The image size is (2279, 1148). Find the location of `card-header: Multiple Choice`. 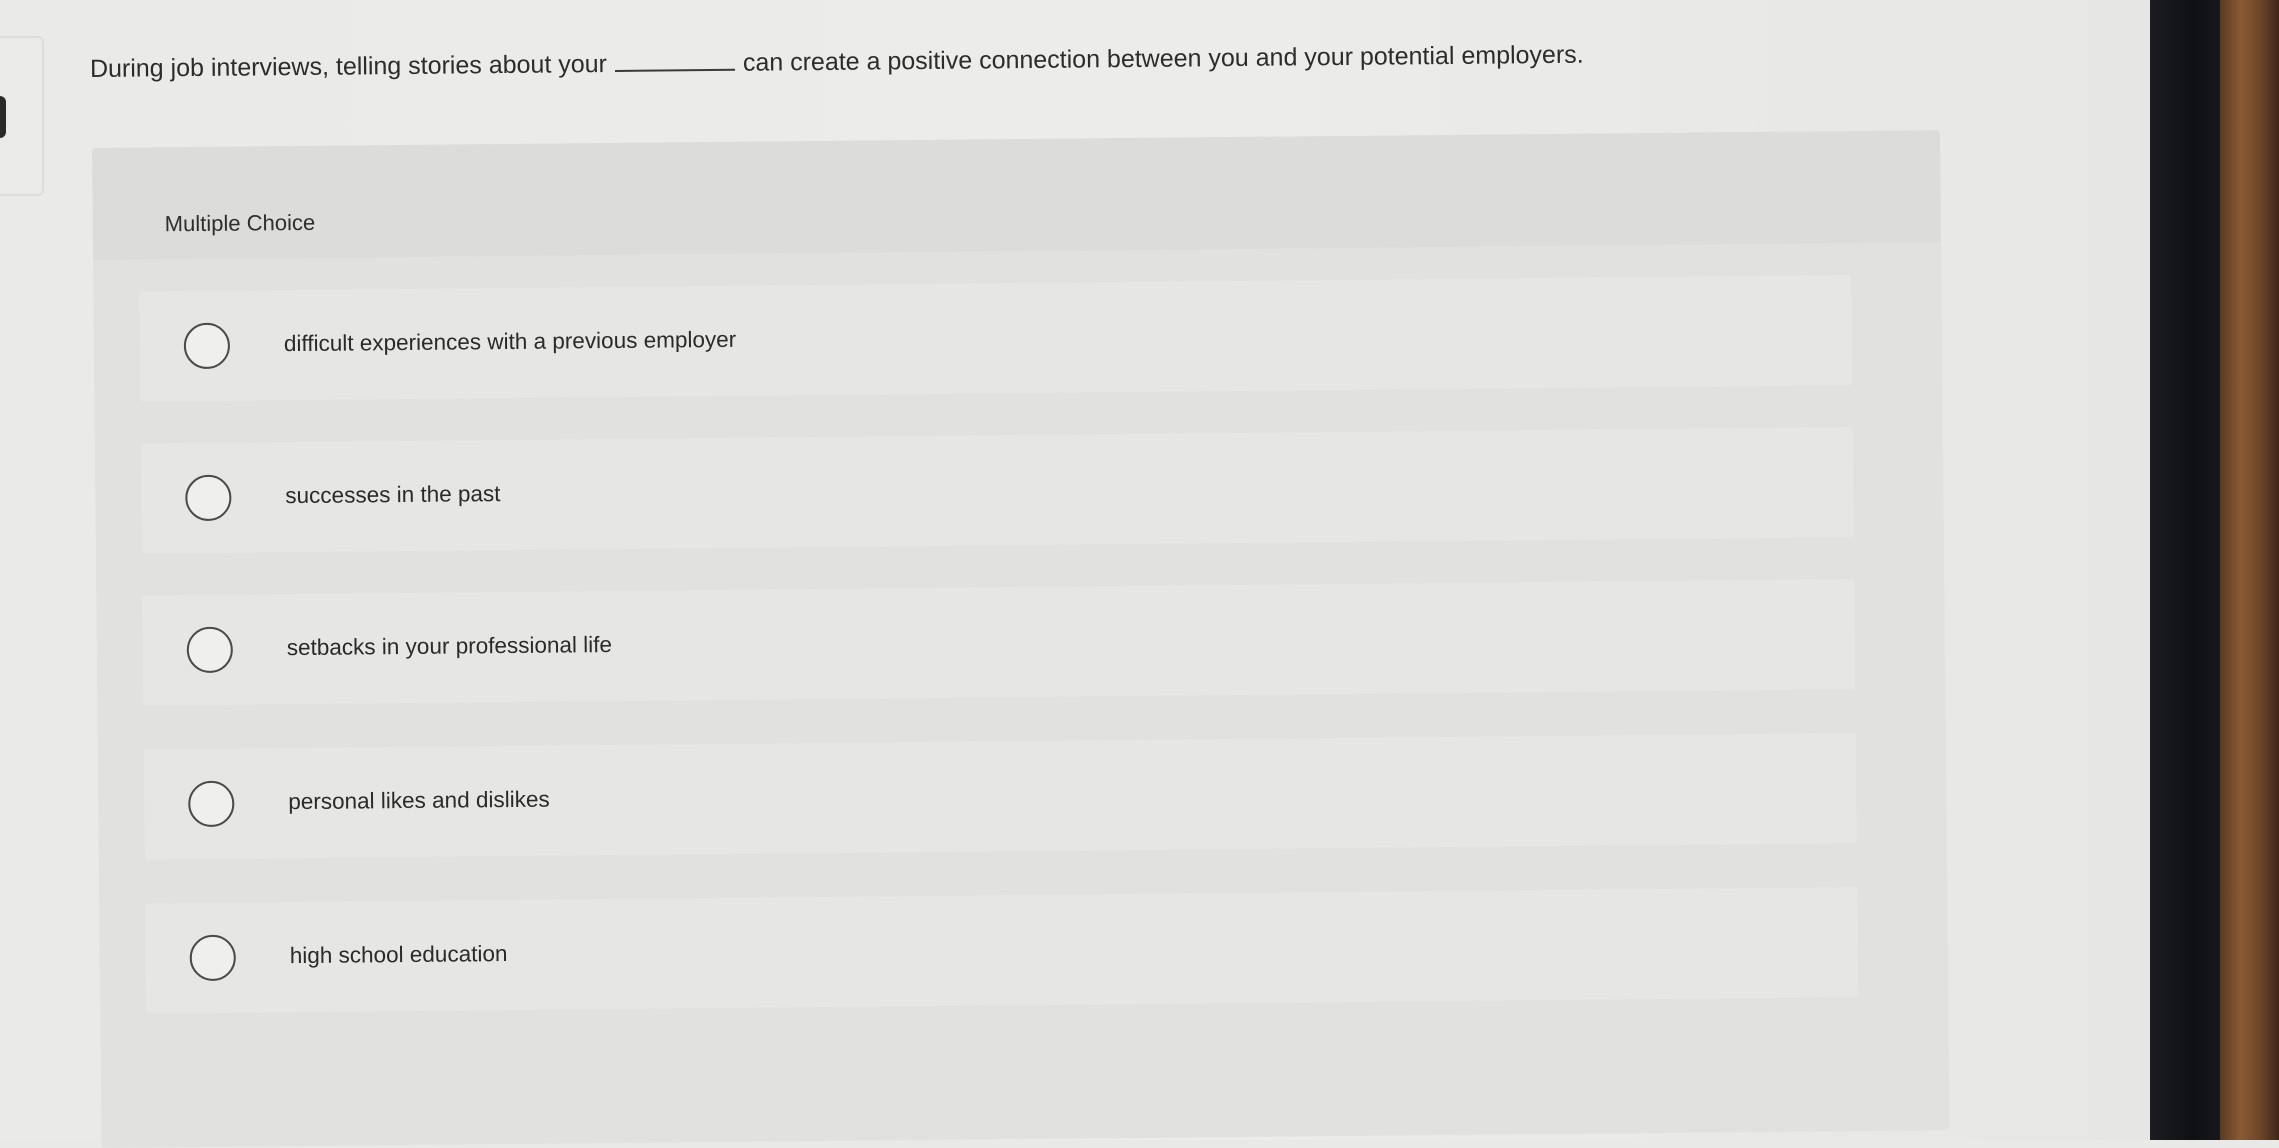

card-header: Multiple Choice is located at coordinates (1016, 195).